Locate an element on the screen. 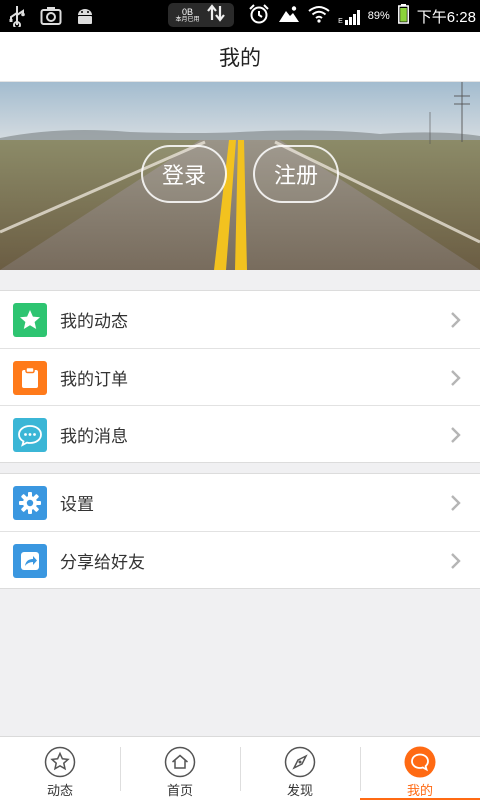  page-header: 我的 is located at coordinates (240, 57).